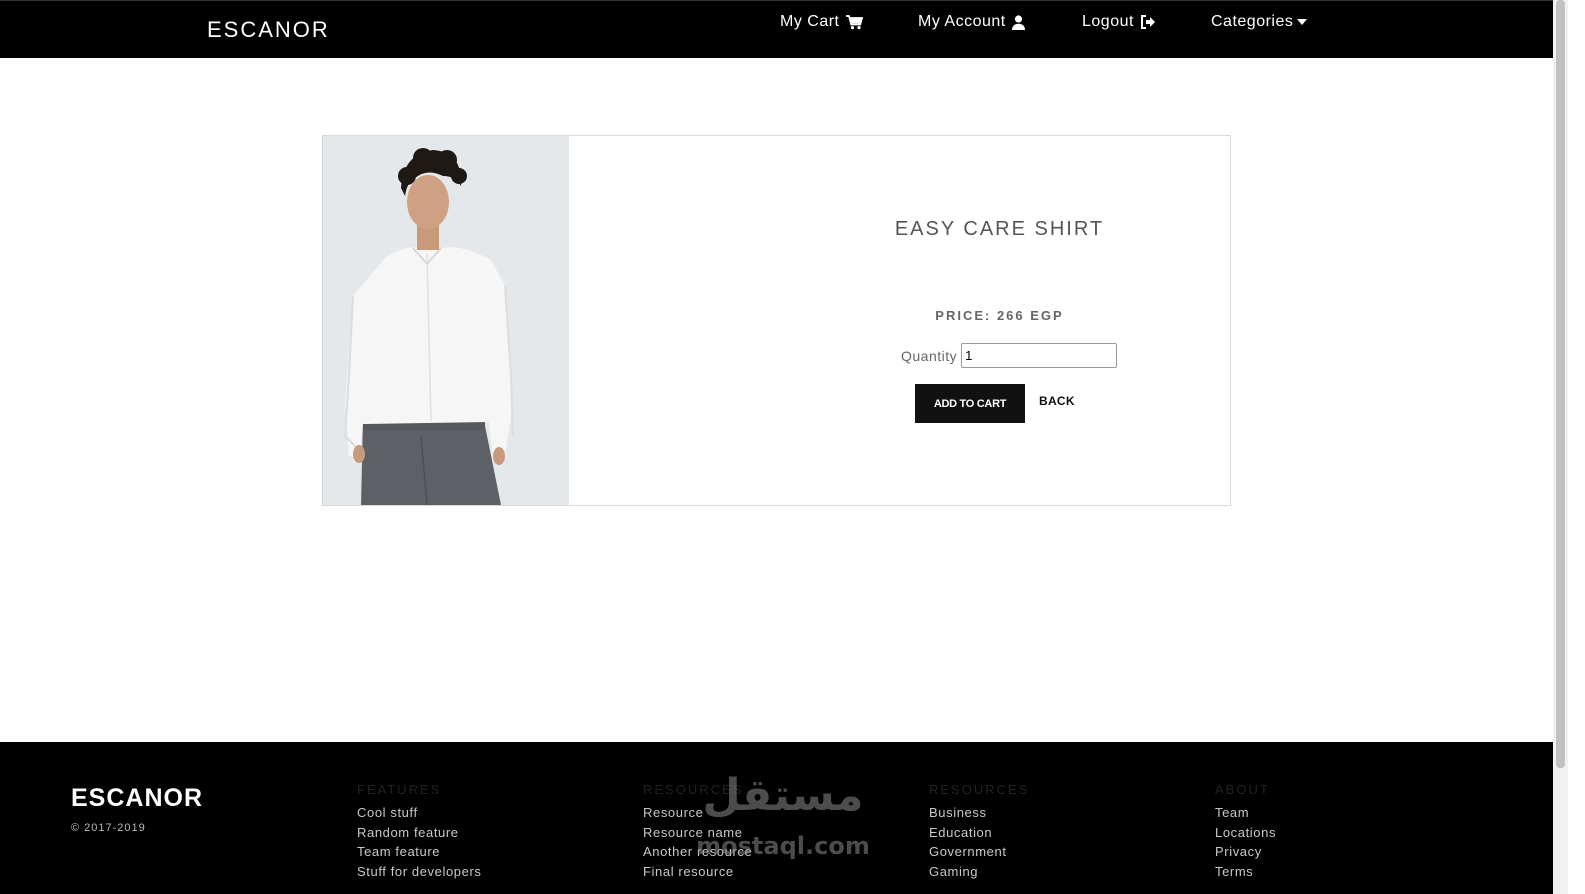  I want to click on nav-logout: Logout, so click(1119, 22).